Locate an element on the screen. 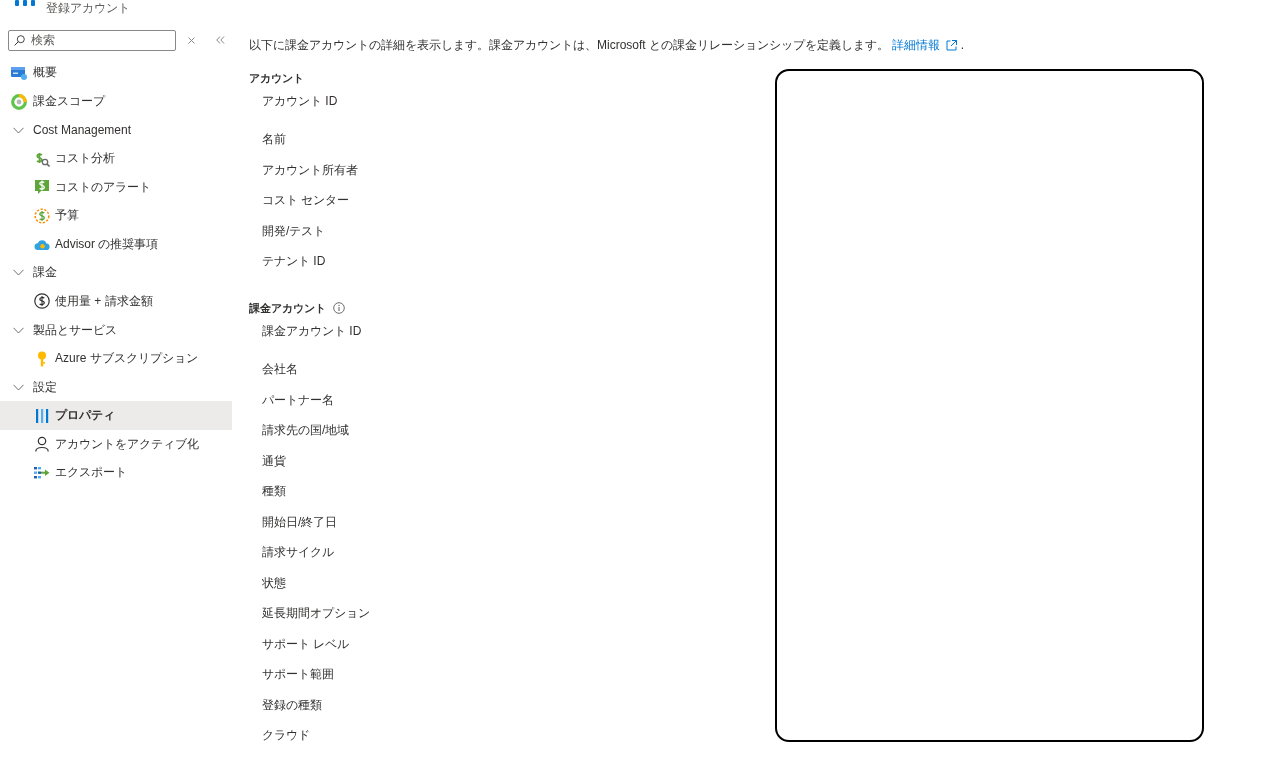  key-icon is located at coordinates (42, 358).